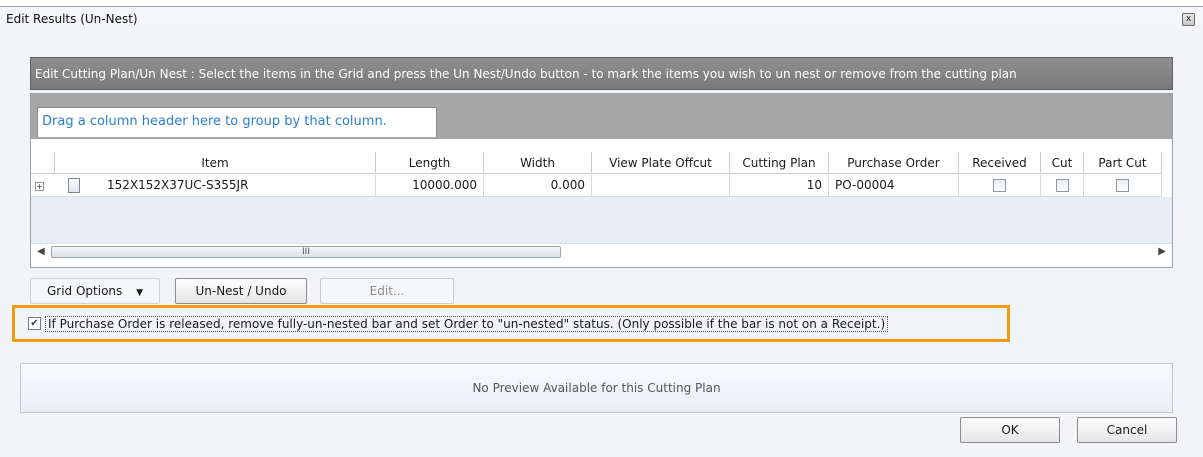 This screenshot has width=1203, height=457. I want to click on column-header-length: Length, so click(430, 163).